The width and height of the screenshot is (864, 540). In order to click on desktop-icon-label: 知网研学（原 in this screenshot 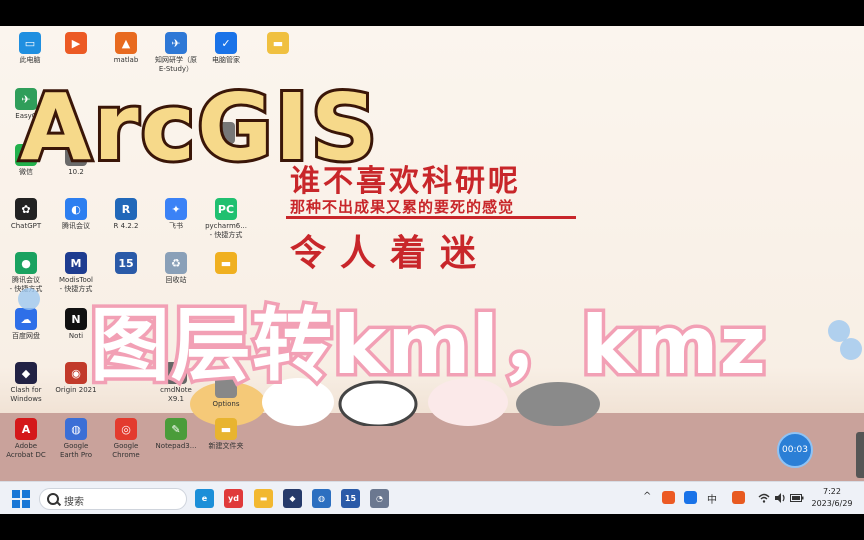, I will do `click(176, 60)`.